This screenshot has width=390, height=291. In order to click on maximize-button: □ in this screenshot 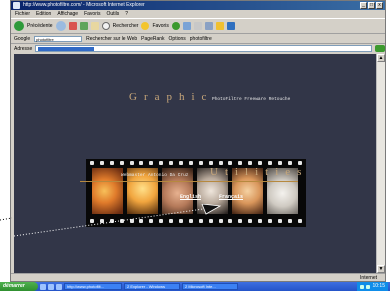, I will do `click(371, 5)`.